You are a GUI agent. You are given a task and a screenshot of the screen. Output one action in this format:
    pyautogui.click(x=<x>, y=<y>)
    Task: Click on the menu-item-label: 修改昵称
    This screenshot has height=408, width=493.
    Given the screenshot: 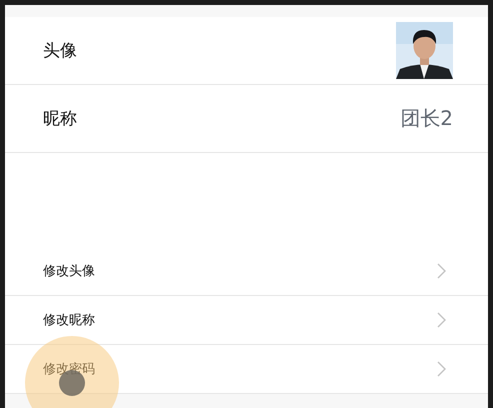 What is the action you would take?
    pyautogui.click(x=69, y=320)
    